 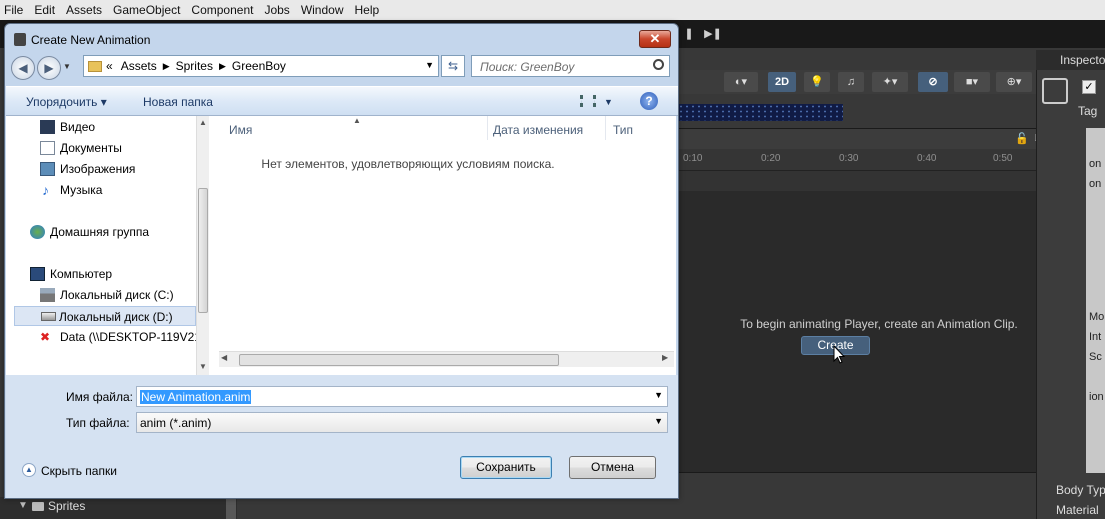 I want to click on nav-item-homegroup: Домашняя группа, so click(x=112, y=232).